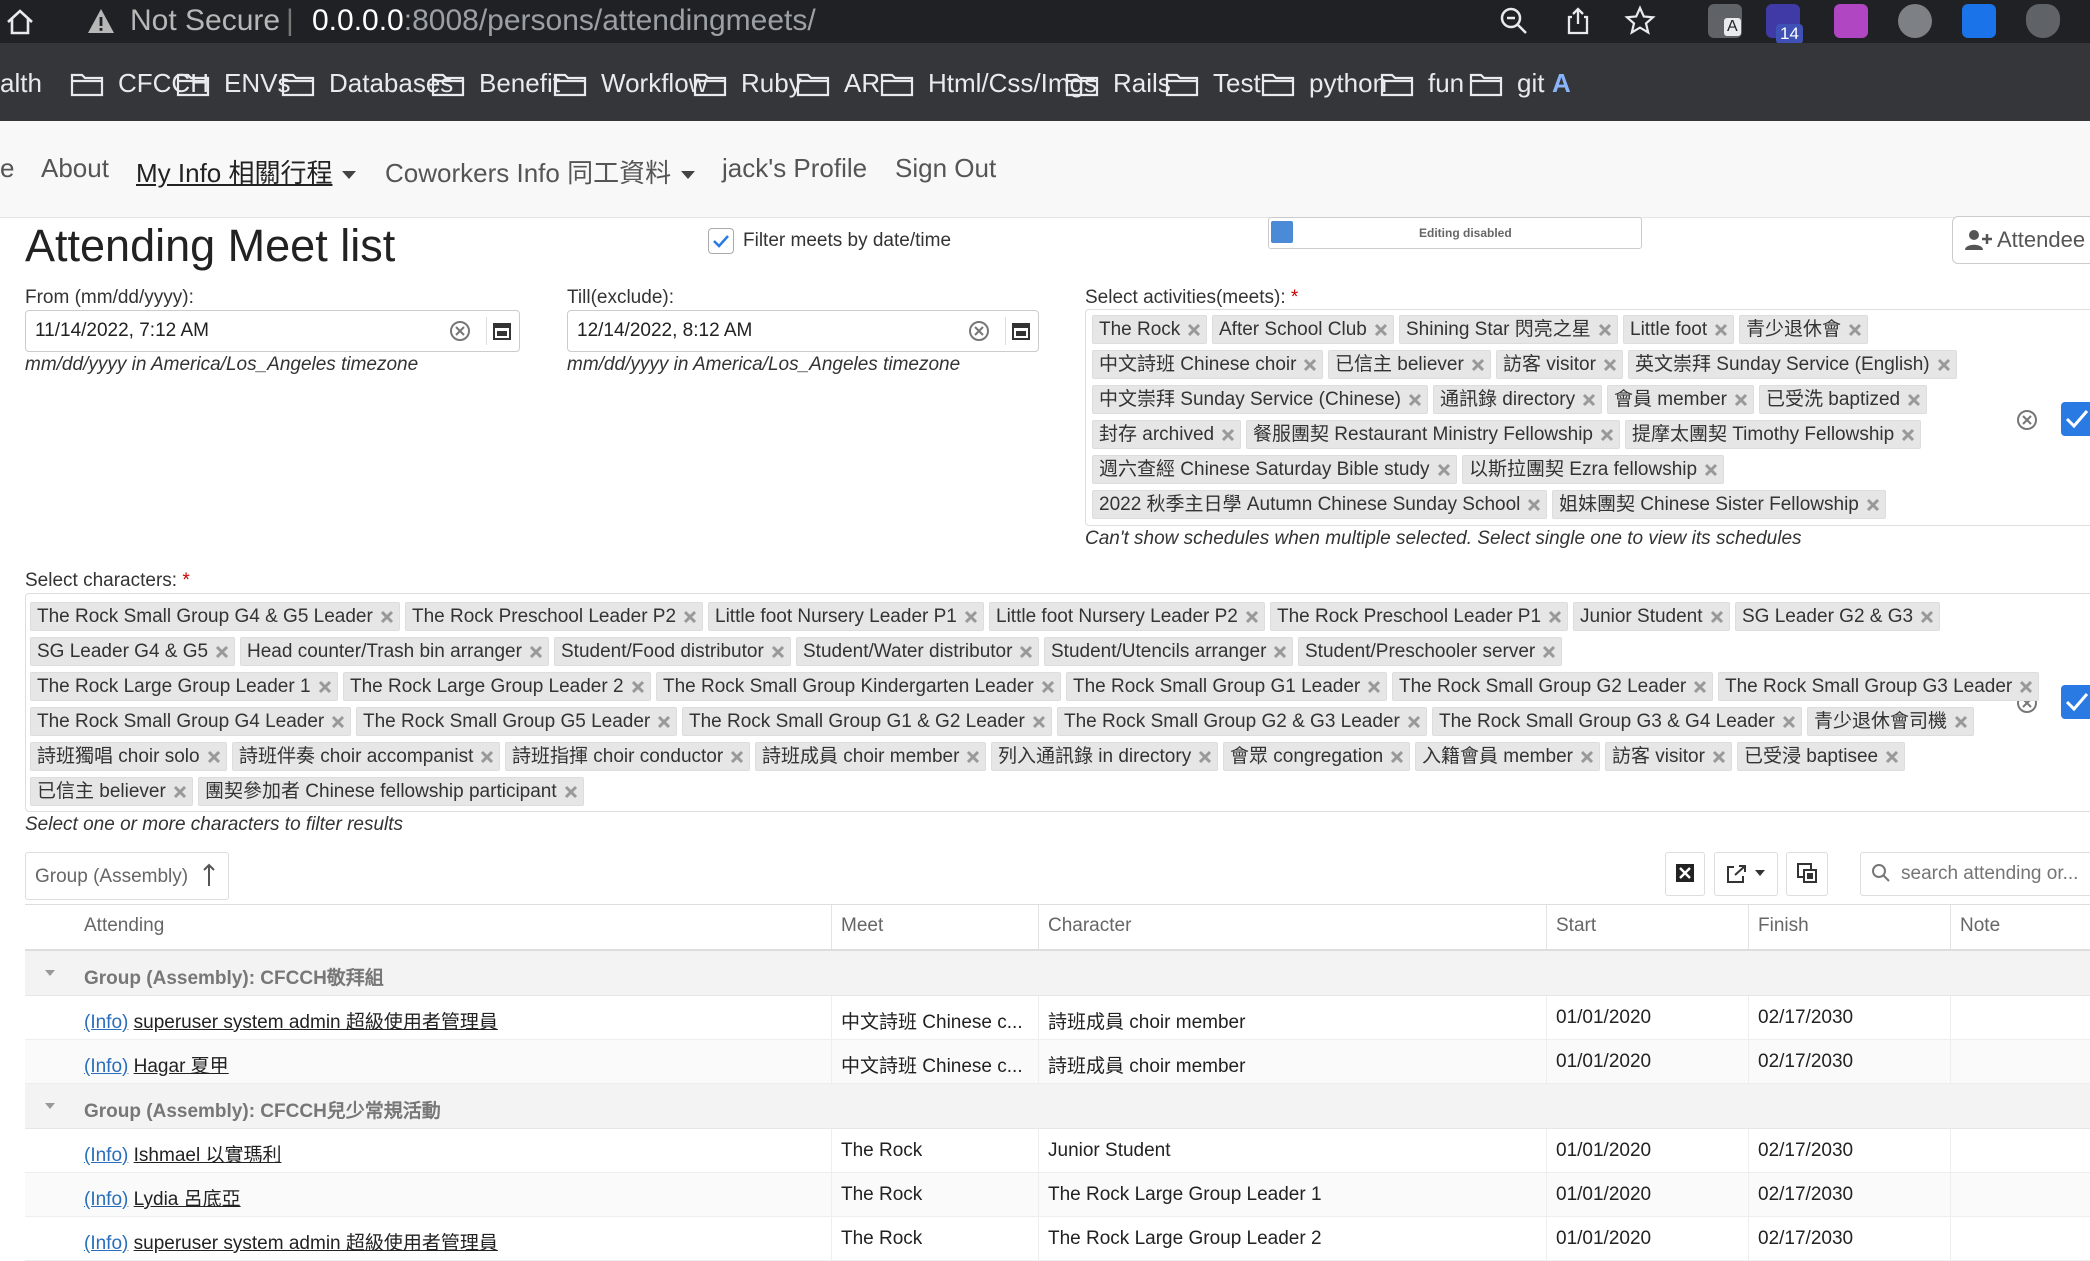 The image size is (2090, 1261). Describe the element at coordinates (672, 651) in the screenshot. I see `selected-tag: Student/Food distributor` at that location.